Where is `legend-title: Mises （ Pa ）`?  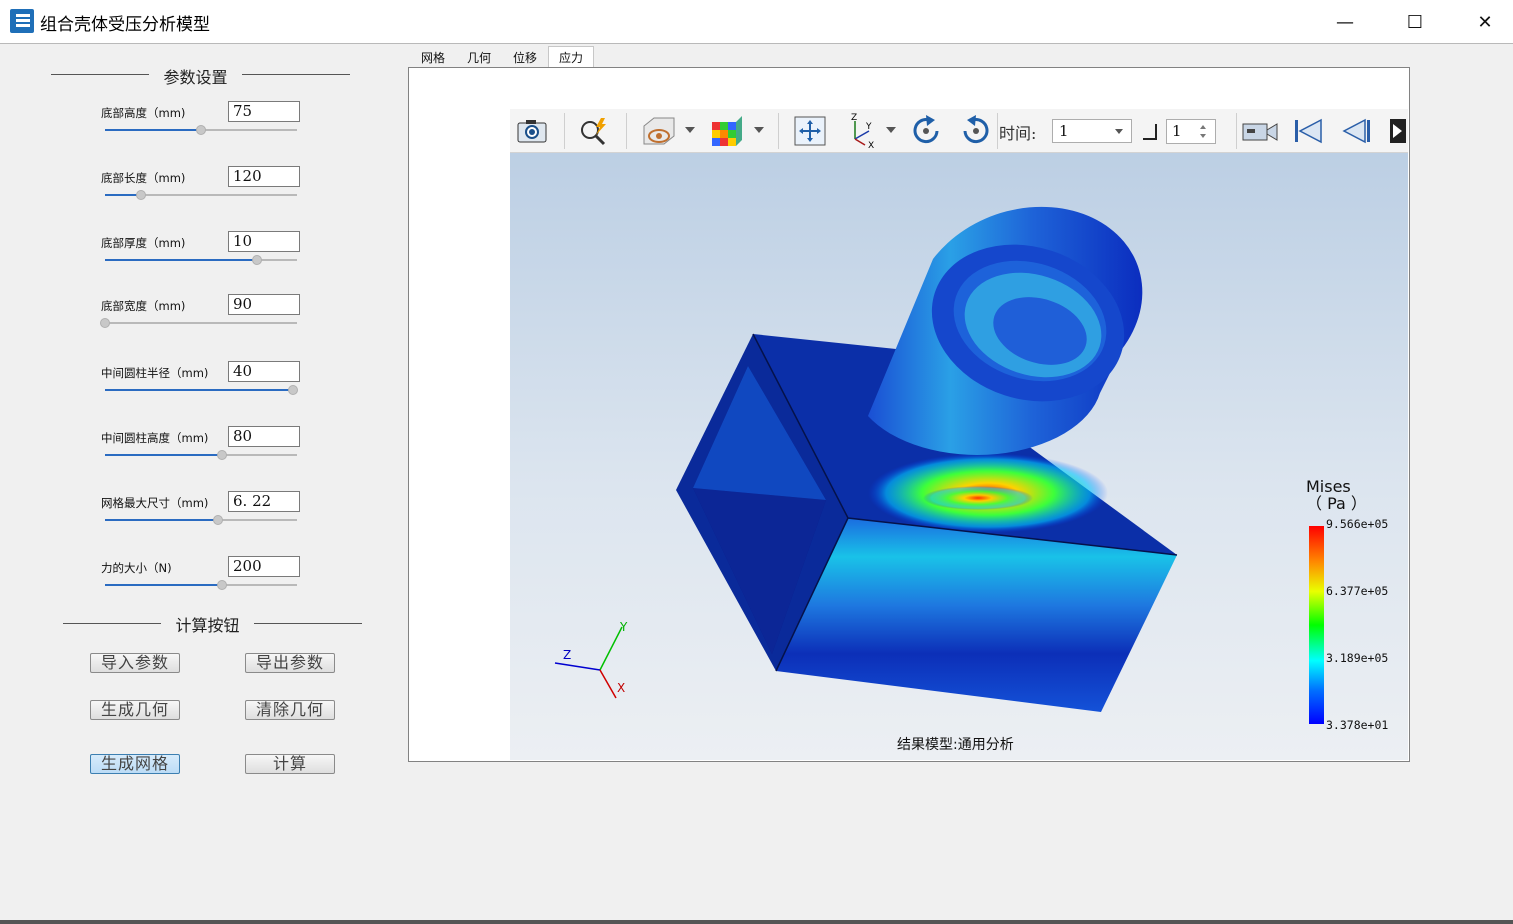
legend-title: Mises （ Pa ） is located at coordinates (1336, 495).